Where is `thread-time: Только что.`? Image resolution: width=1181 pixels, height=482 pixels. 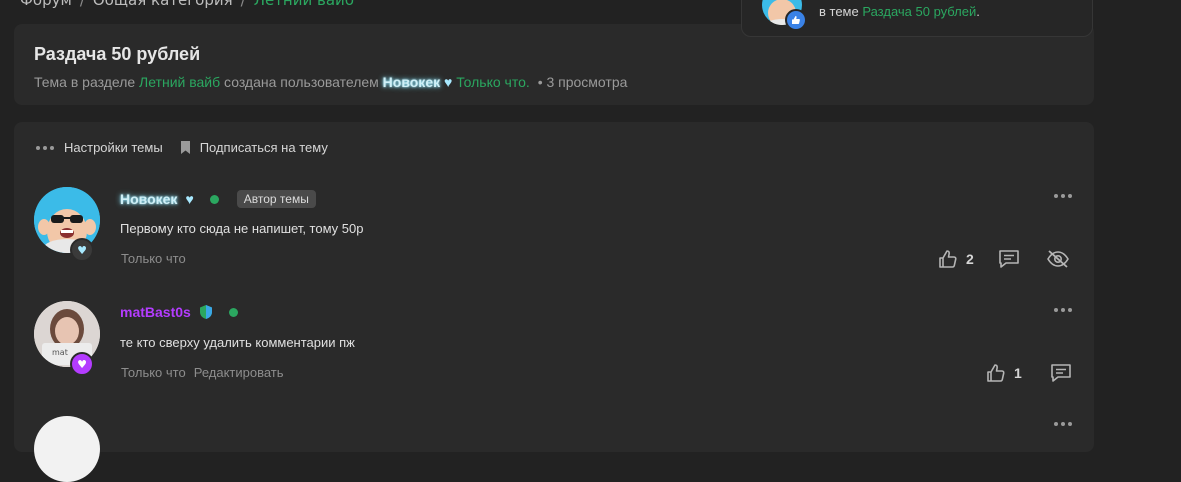
thread-time: Только что. is located at coordinates (493, 82).